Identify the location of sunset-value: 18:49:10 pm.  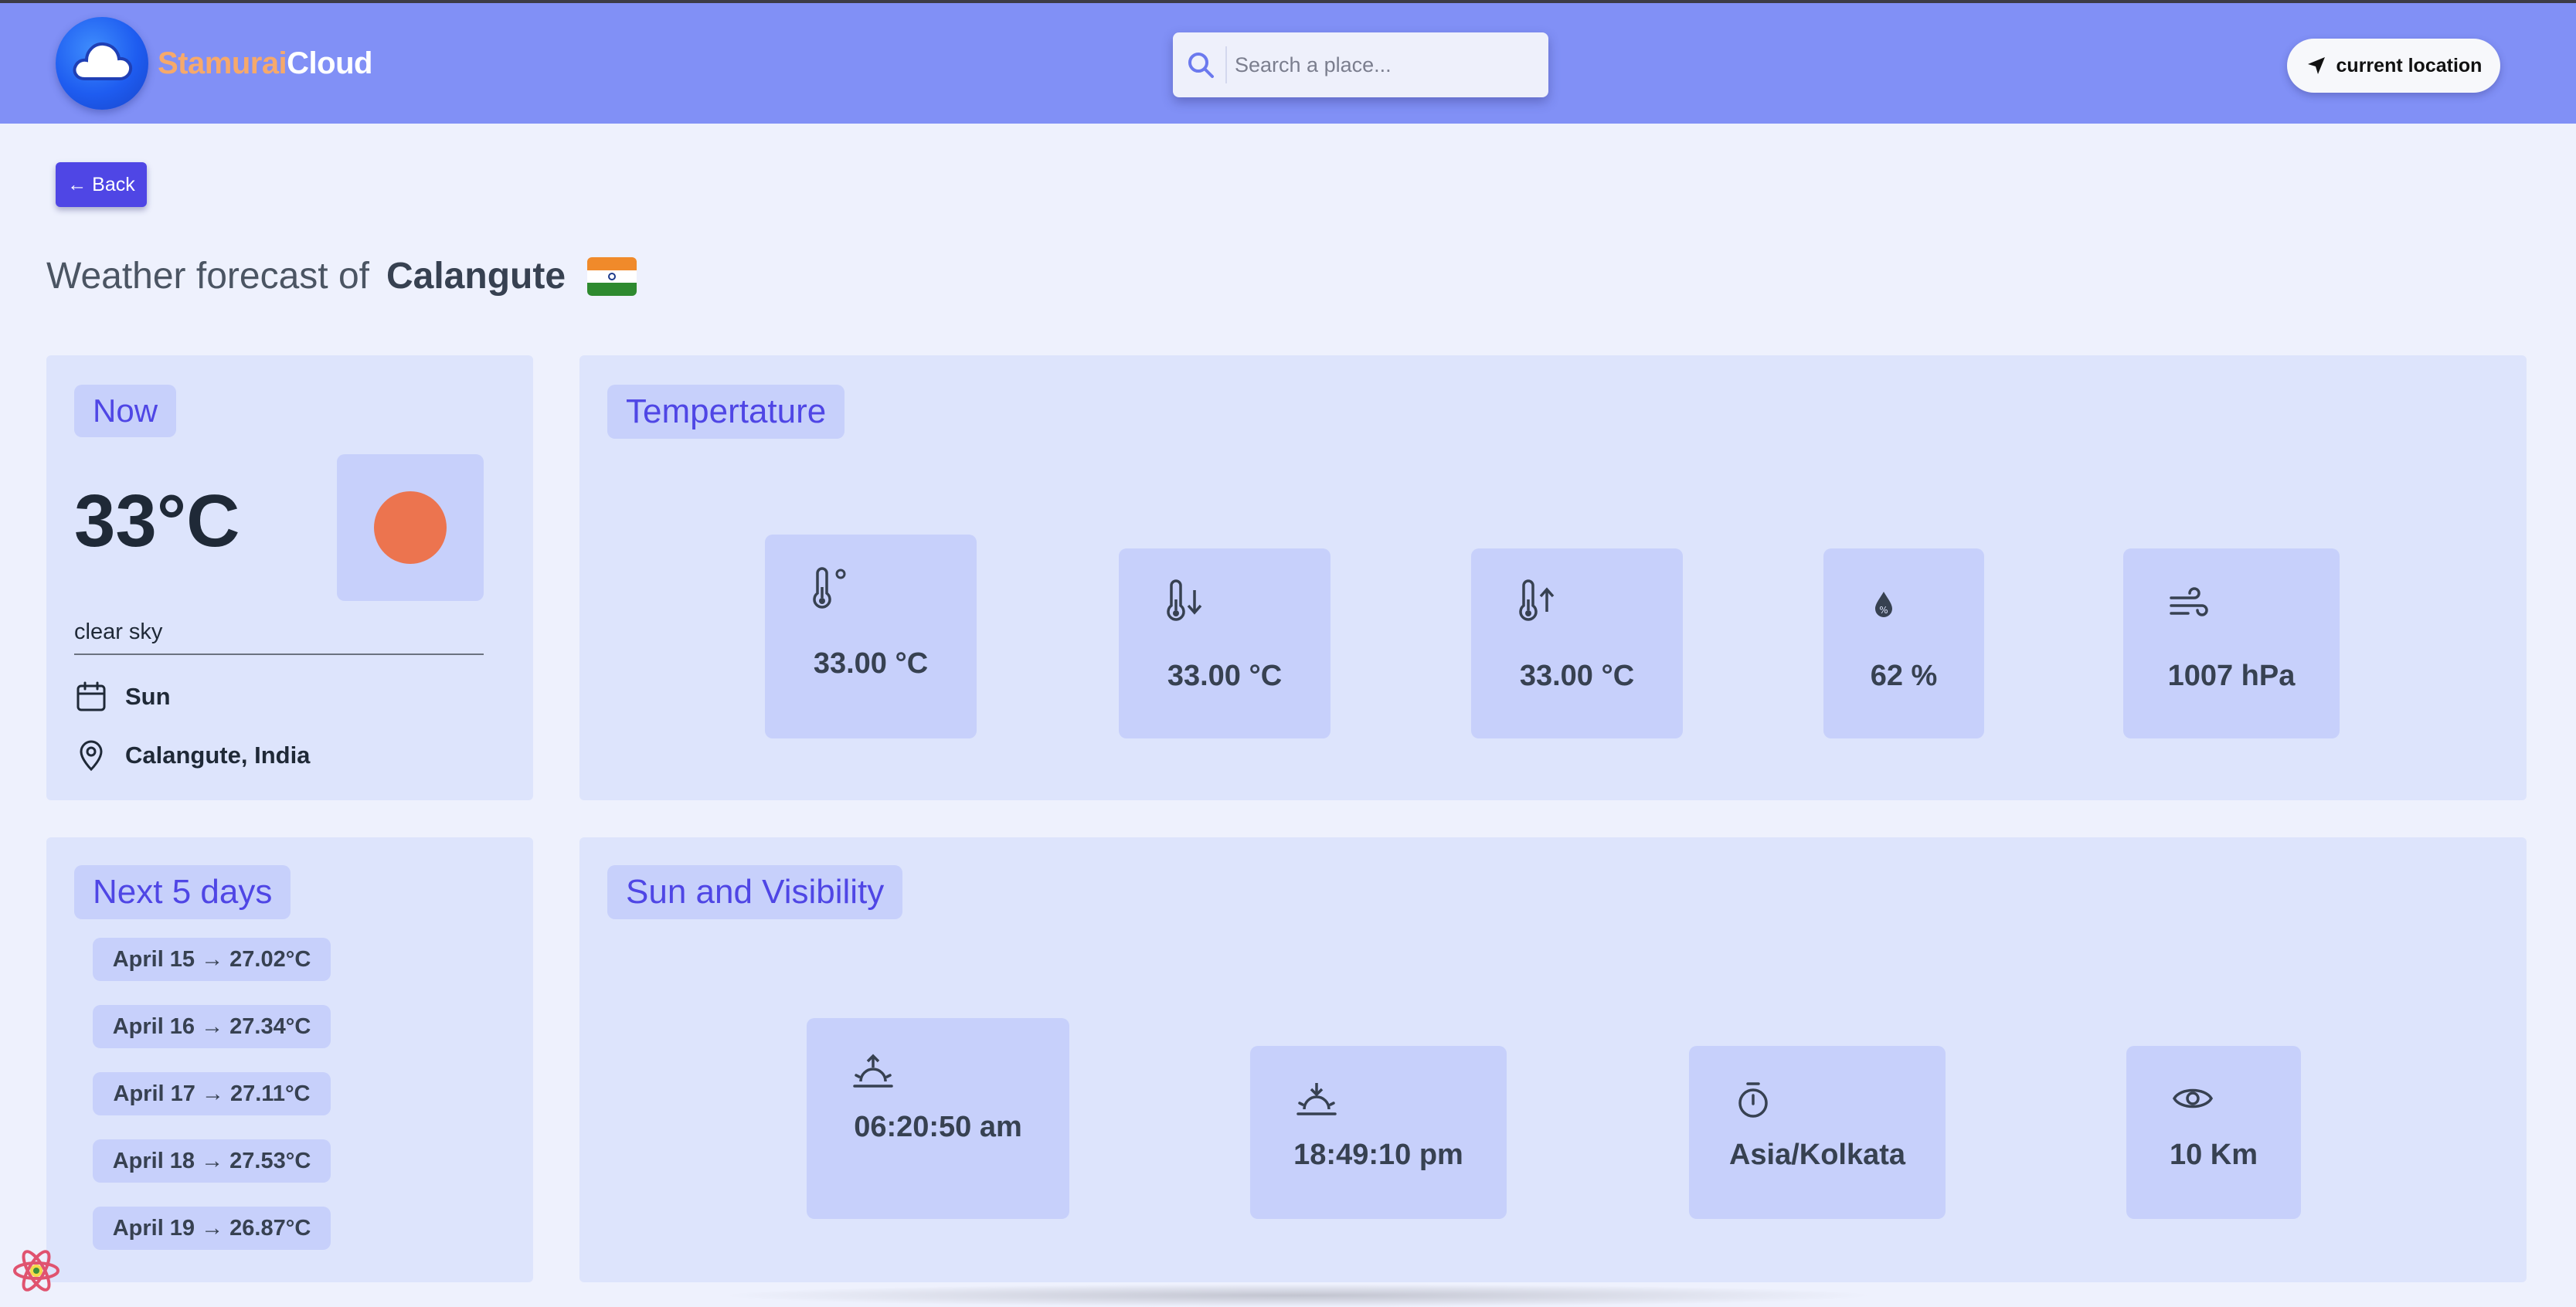
(1378, 1155).